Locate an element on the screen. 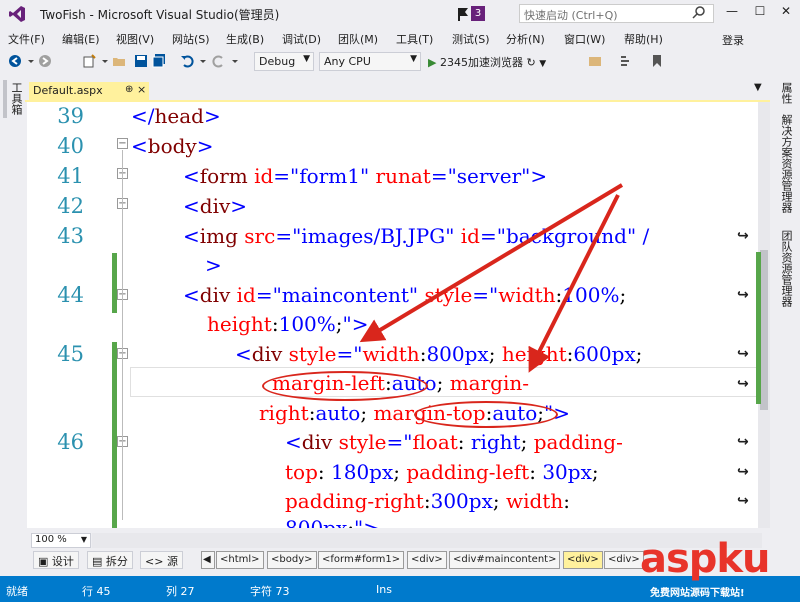 This screenshot has width=800, height=602. pin-icon: ⊕ is located at coordinates (129, 89).